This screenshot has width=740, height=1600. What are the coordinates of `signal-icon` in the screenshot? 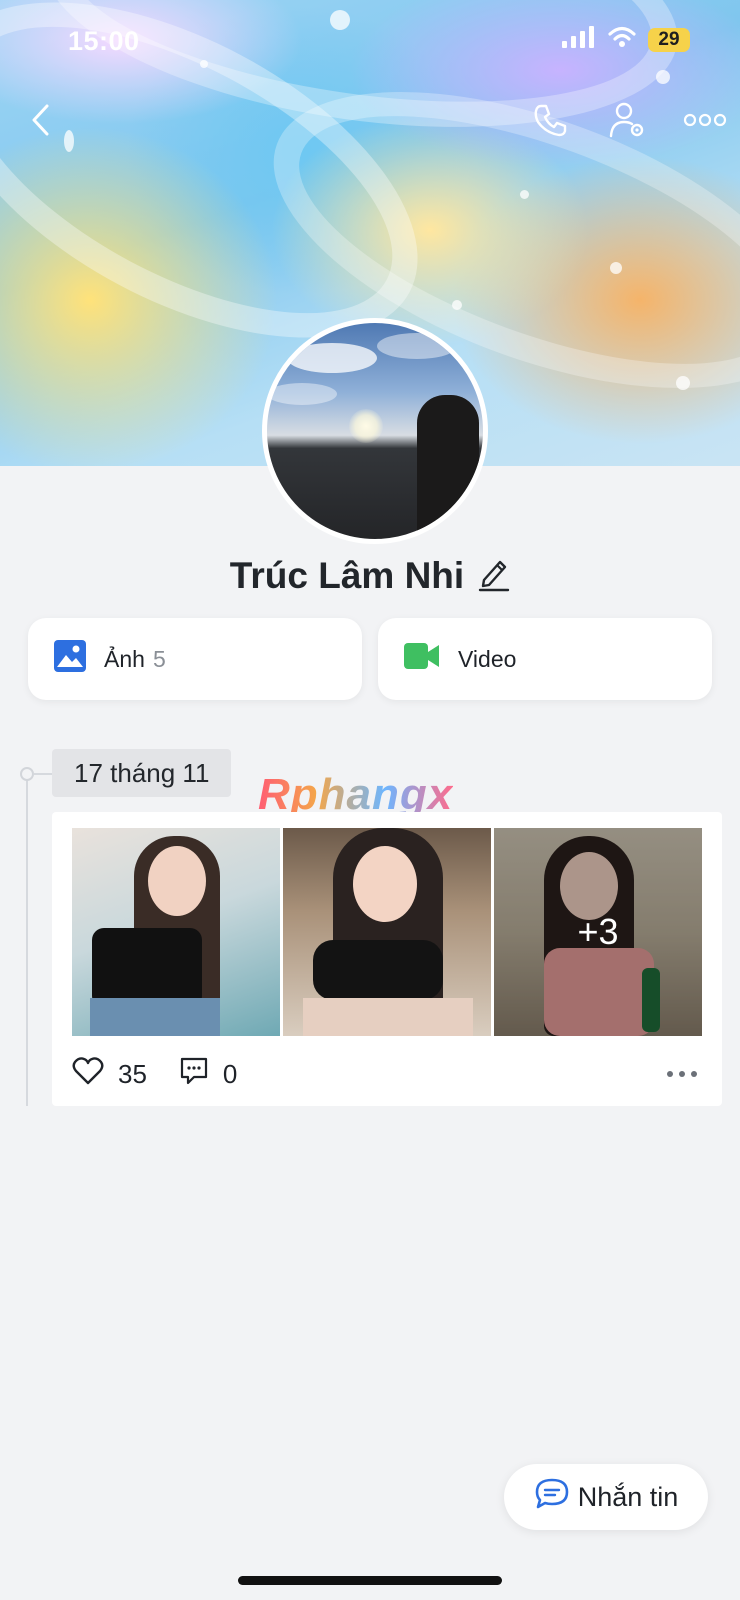 It's located at (579, 39).